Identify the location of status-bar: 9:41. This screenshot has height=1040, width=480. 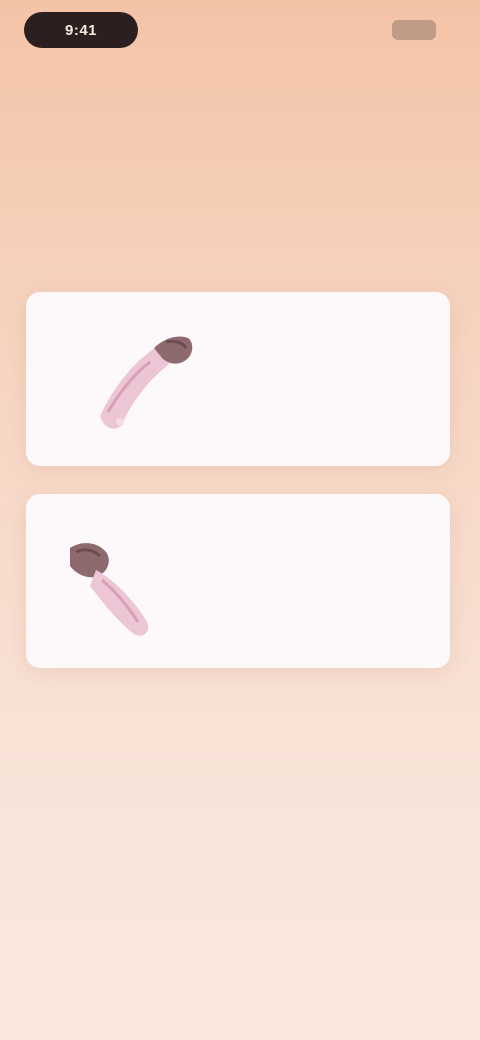
(240, 31).